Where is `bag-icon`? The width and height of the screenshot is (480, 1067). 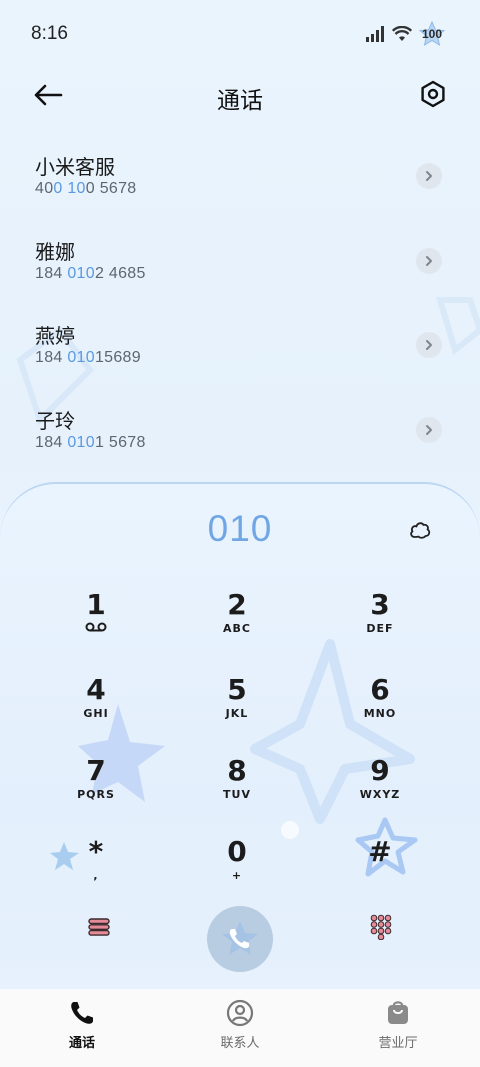
bag-icon is located at coordinates (398, 1012).